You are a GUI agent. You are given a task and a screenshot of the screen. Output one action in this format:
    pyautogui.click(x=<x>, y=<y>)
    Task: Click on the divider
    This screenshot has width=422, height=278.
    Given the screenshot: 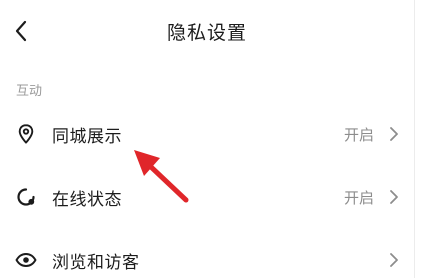 What is the action you would take?
    pyautogui.click(x=414, y=139)
    